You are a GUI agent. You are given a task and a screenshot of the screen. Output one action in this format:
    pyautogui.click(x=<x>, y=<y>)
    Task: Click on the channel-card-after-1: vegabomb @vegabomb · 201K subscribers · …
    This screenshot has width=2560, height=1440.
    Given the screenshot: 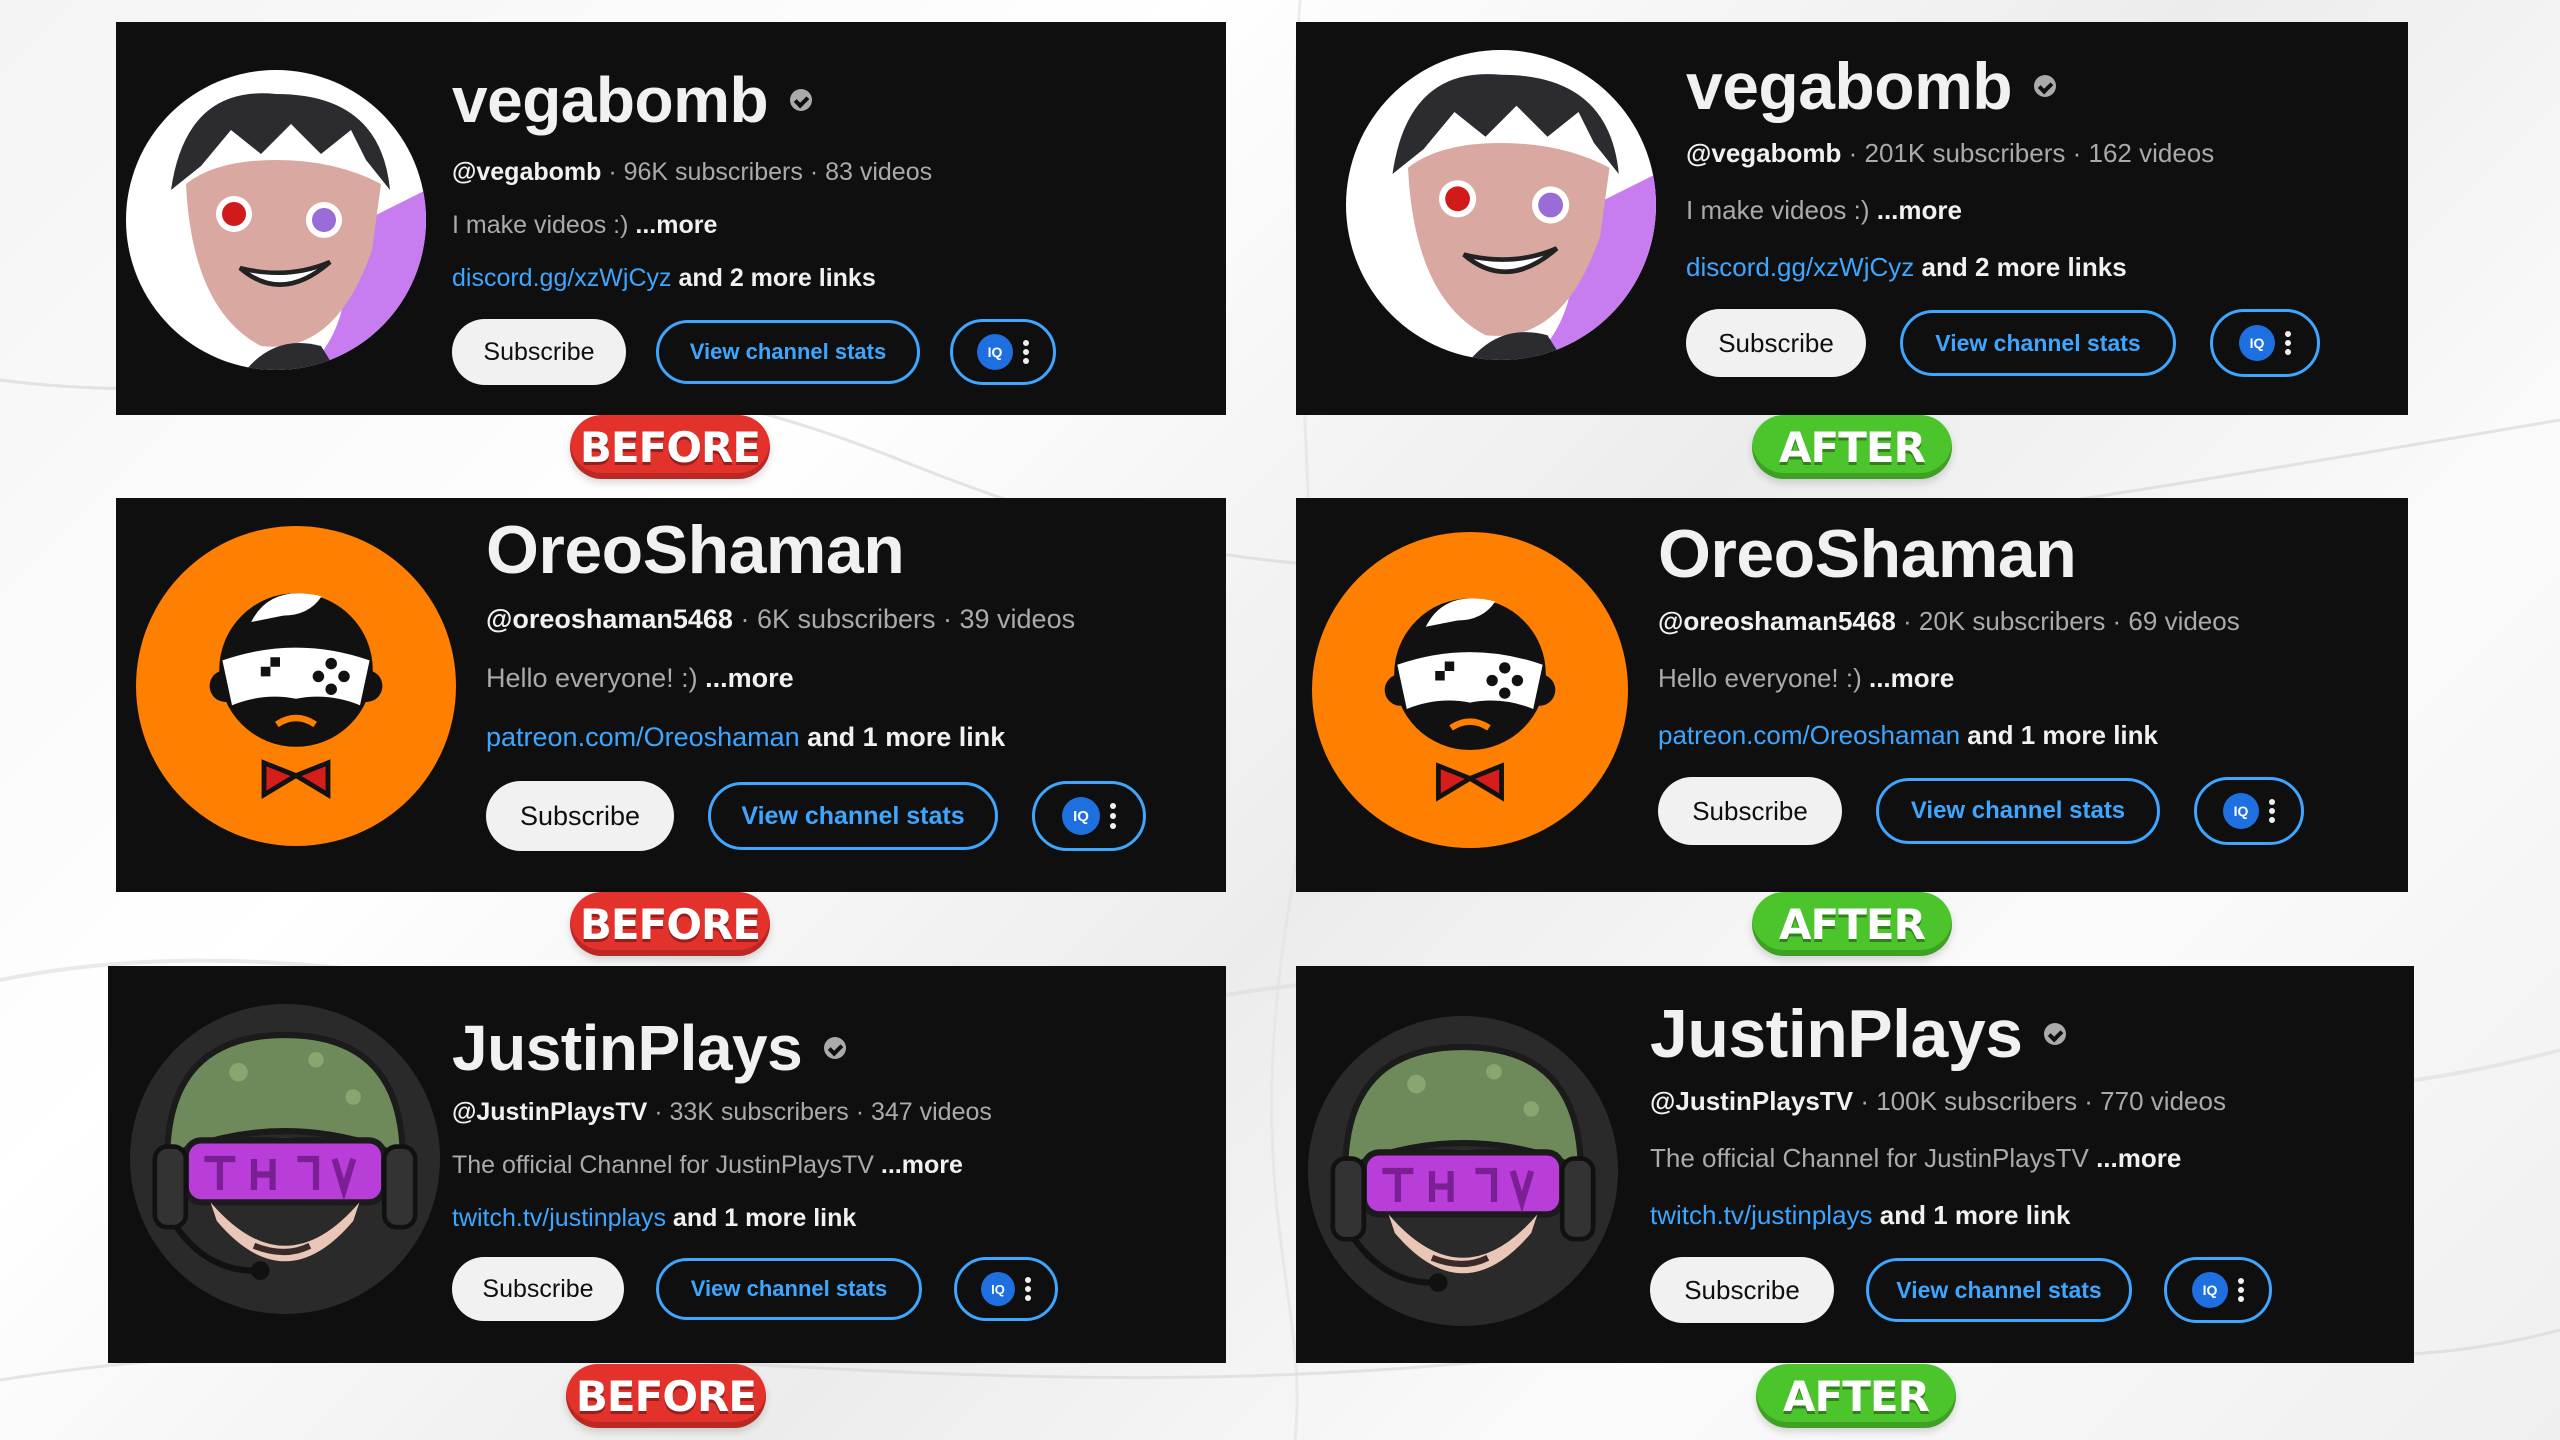 What is the action you would take?
    pyautogui.click(x=1852, y=218)
    